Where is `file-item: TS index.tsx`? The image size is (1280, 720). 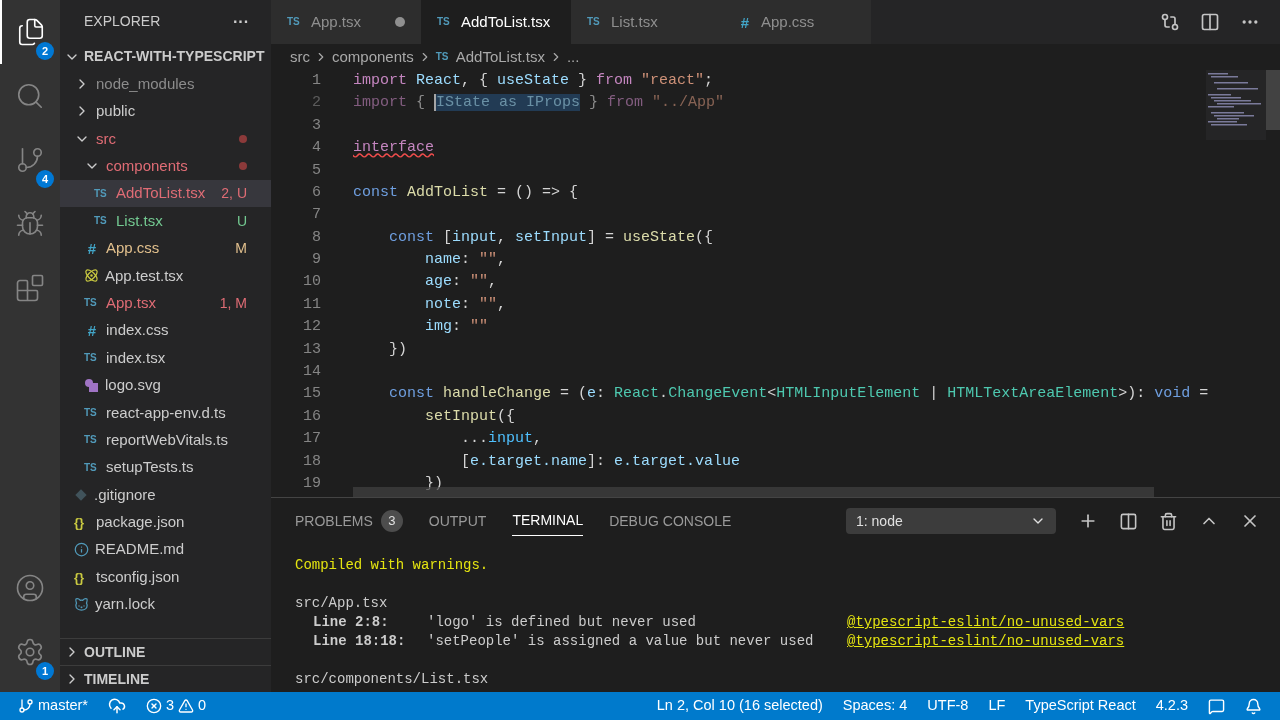
file-item: TS index.tsx is located at coordinates (165, 358).